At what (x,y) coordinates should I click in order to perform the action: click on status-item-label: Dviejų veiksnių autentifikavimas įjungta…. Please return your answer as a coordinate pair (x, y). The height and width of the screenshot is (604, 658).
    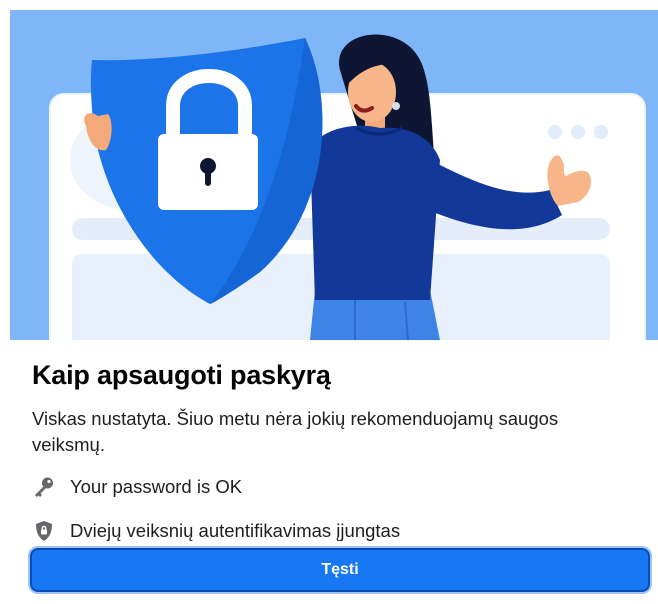
    Looking at the image, I should click on (235, 530).